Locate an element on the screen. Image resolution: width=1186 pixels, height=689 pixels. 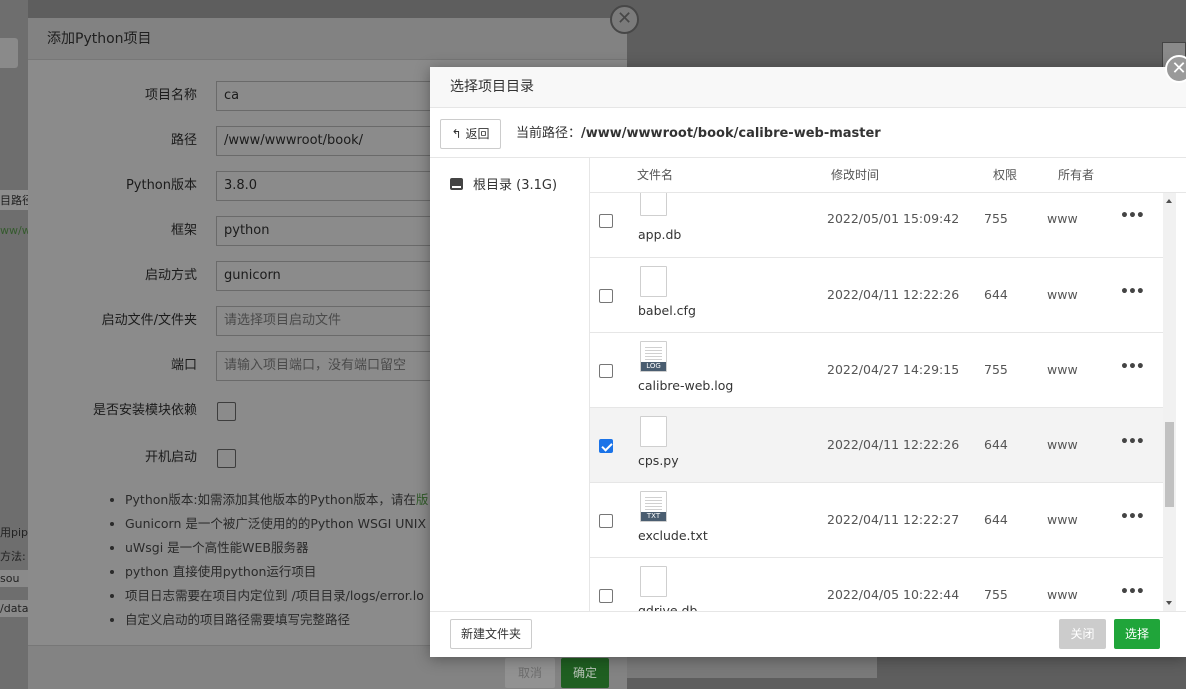
field-label: 启动方式 is located at coordinates (170, 275).